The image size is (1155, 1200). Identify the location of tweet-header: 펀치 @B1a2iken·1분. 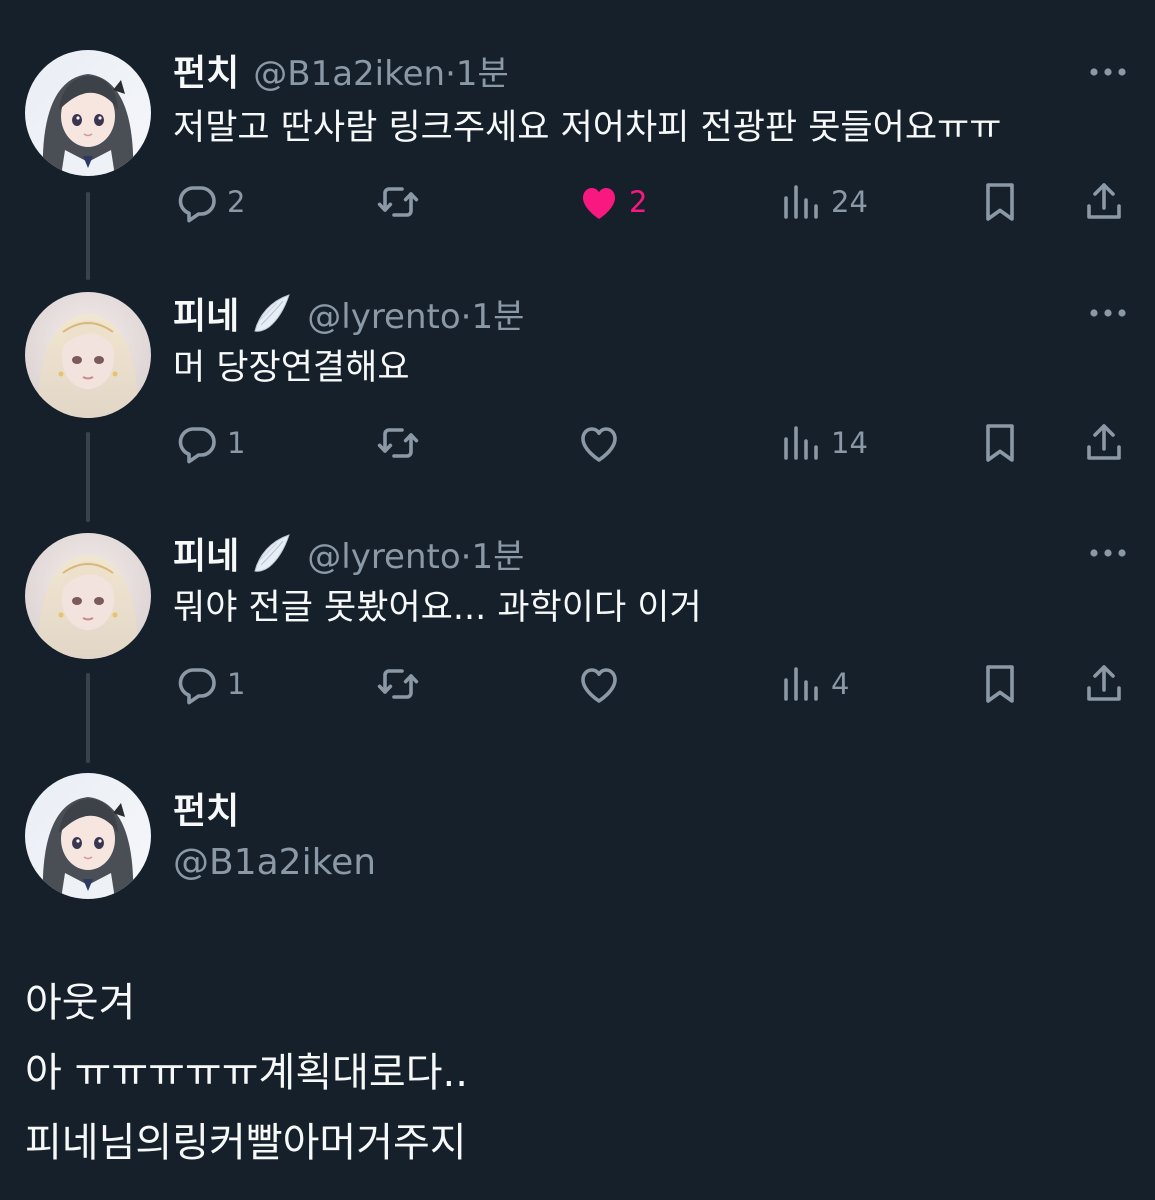
(341, 70).